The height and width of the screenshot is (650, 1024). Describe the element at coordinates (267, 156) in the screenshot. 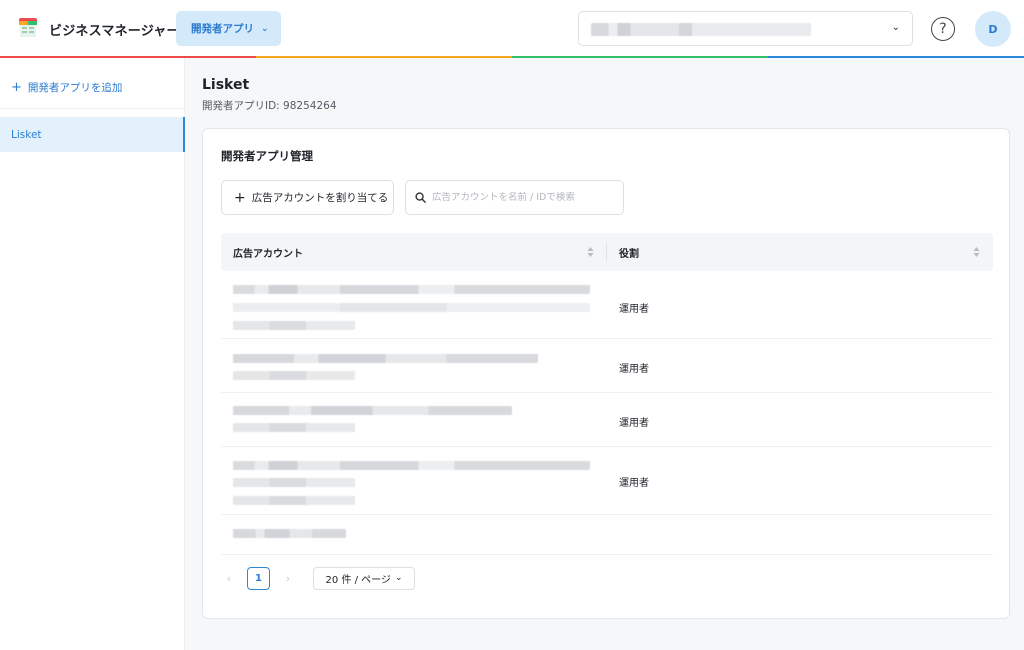

I see `card-title: 開発者アプリ管理` at that location.